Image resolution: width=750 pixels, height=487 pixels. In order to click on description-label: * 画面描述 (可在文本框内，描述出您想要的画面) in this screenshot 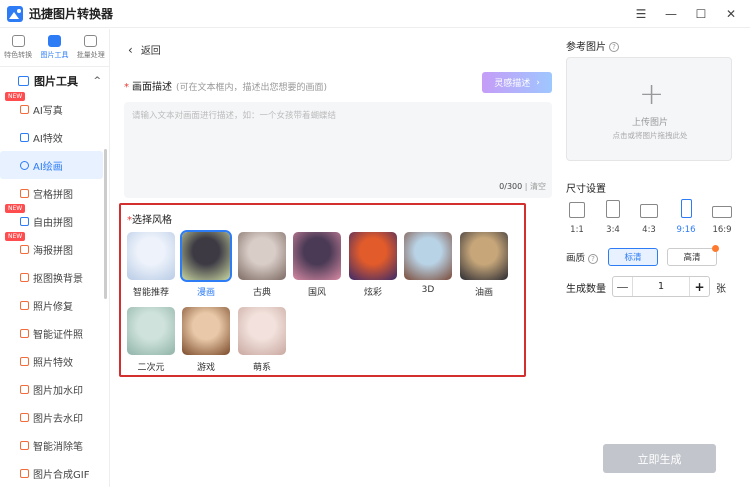, I will do `click(225, 85)`.